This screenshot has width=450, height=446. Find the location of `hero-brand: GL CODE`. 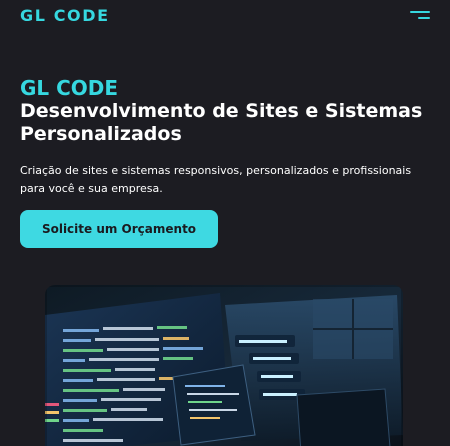

hero-brand: GL CODE is located at coordinates (69, 88).